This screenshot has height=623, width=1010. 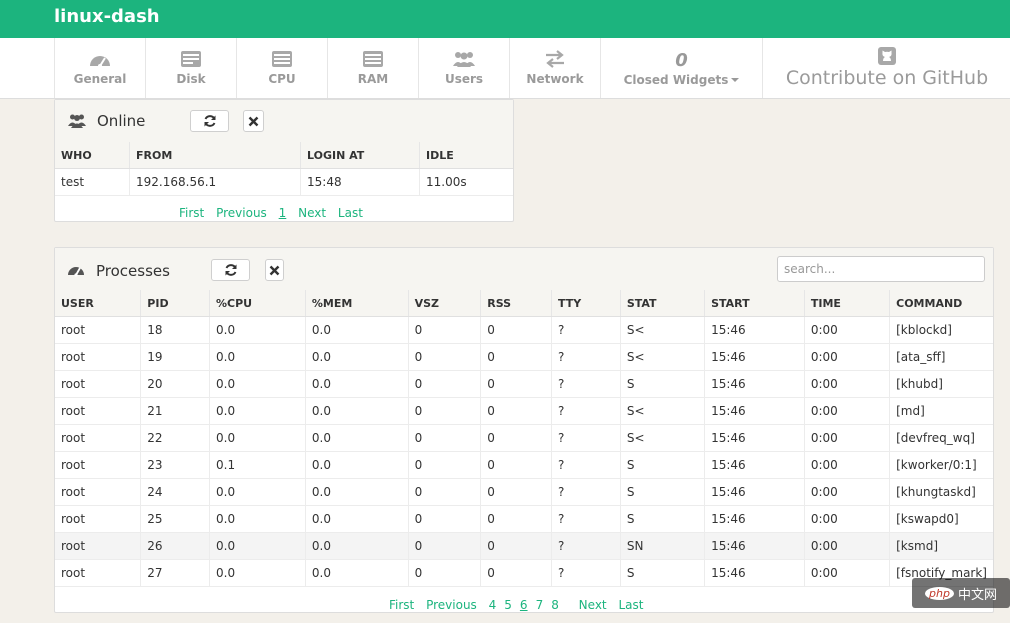 I want to click on nav-item-general: General, so click(x=99, y=68).